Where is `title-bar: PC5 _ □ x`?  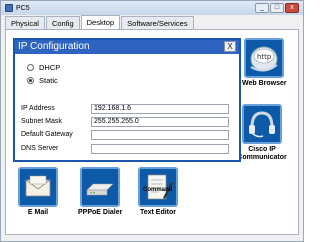
title-bar: PC5 _ □ x is located at coordinates (152, 8).